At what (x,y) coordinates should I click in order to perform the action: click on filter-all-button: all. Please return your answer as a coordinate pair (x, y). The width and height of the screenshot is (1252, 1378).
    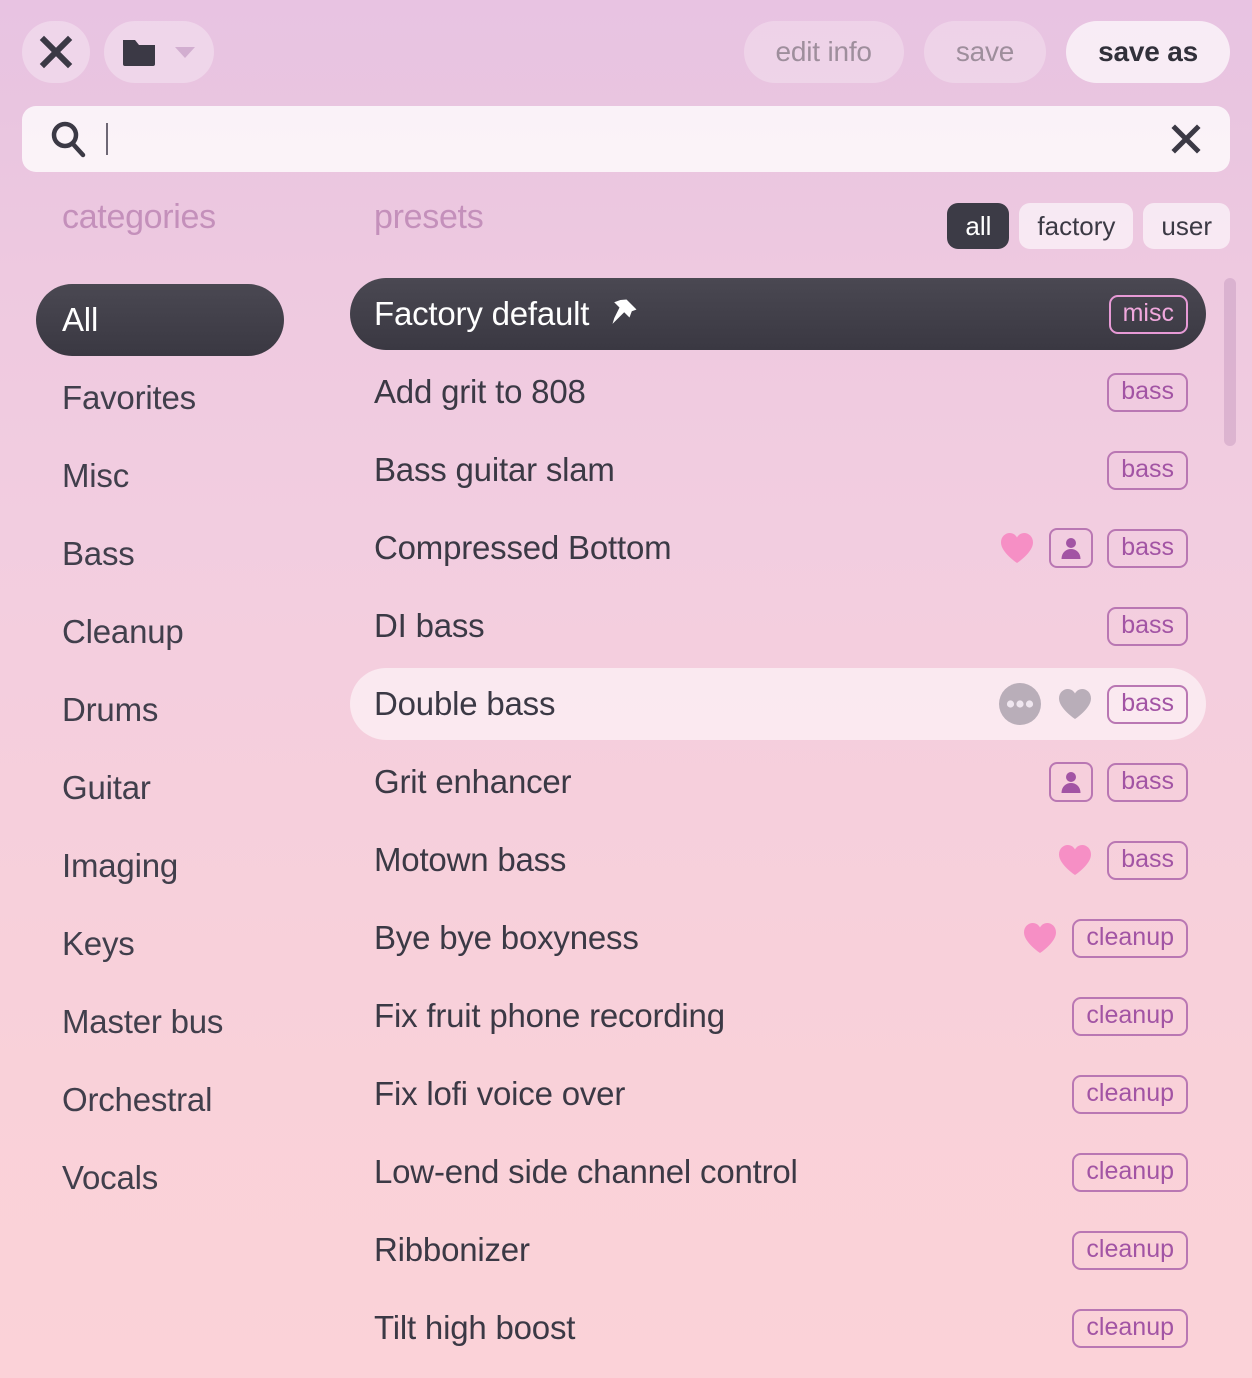
    Looking at the image, I should click on (978, 226).